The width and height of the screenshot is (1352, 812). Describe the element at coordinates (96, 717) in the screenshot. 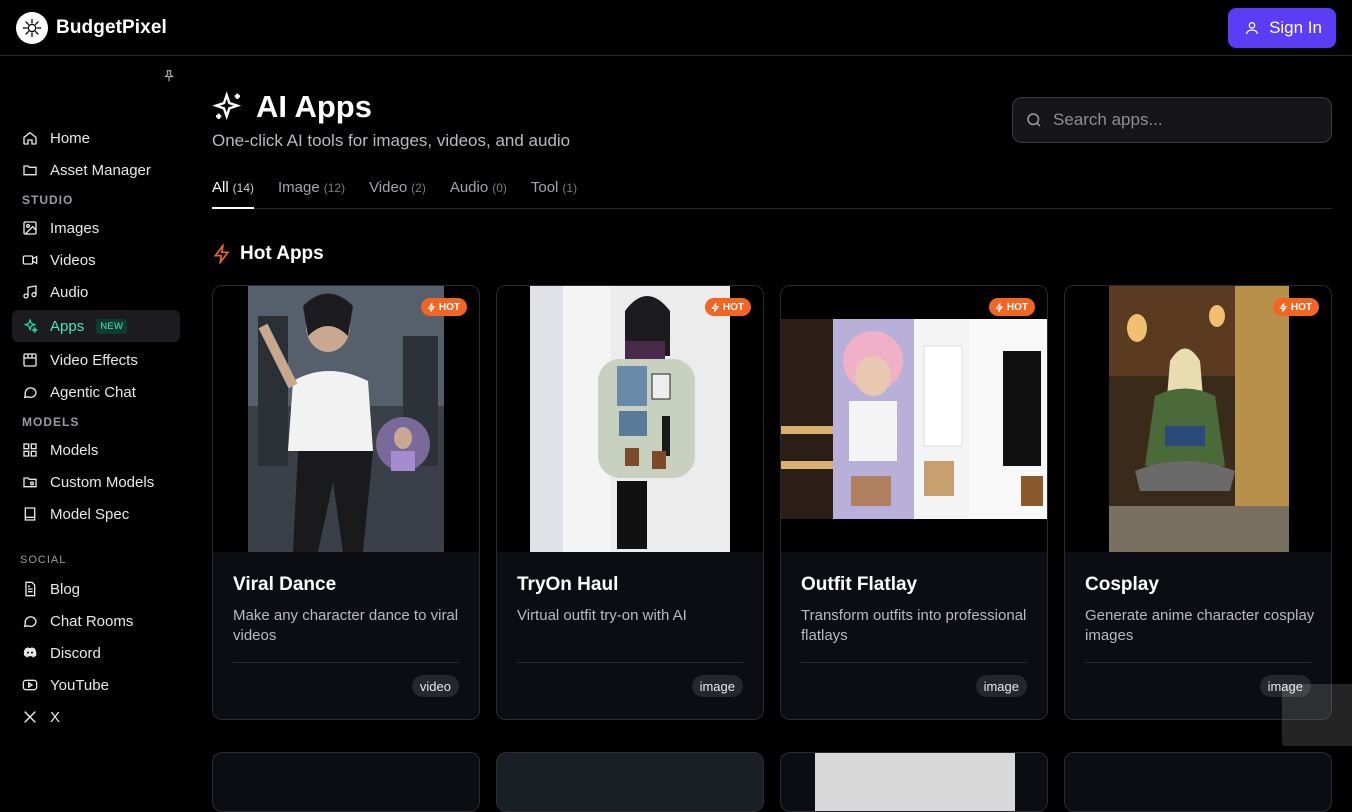

I see `sidebar-item-x: X` at that location.